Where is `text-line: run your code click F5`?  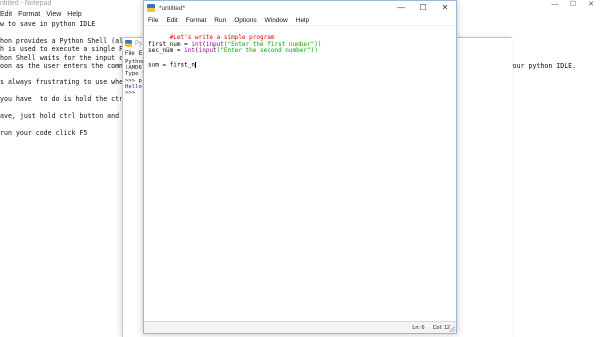 text-line: run your code click F5 is located at coordinates (44, 133).